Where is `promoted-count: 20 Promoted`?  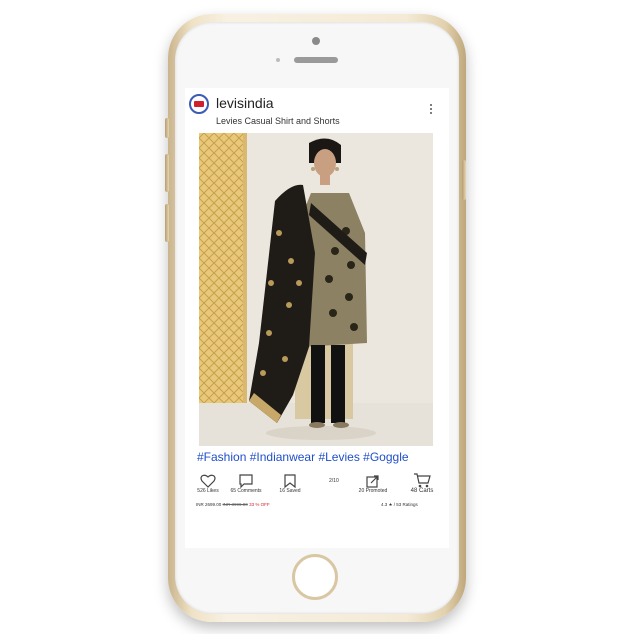
promoted-count: 20 Promoted is located at coordinates (373, 491).